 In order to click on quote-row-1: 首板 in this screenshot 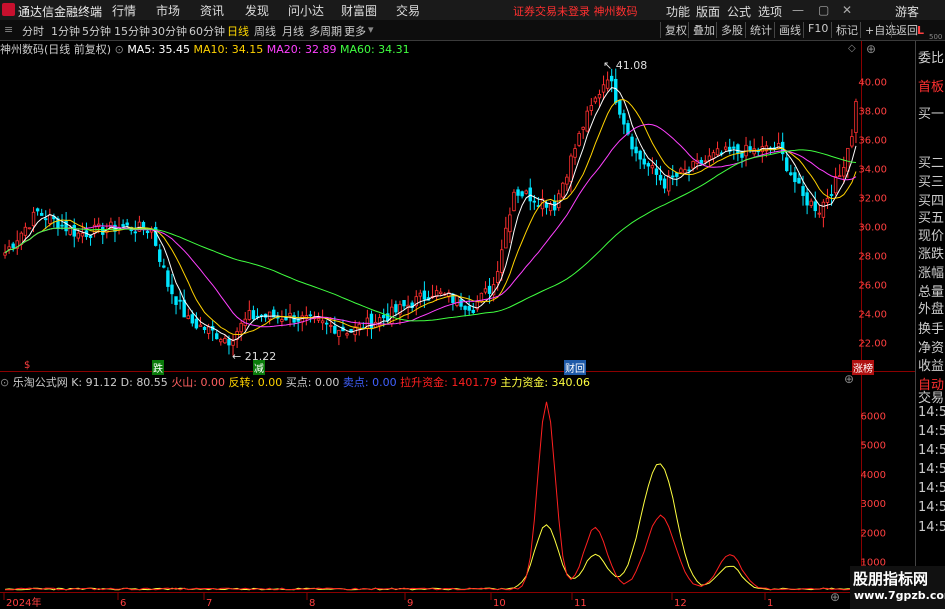, I will do `click(931, 87)`.